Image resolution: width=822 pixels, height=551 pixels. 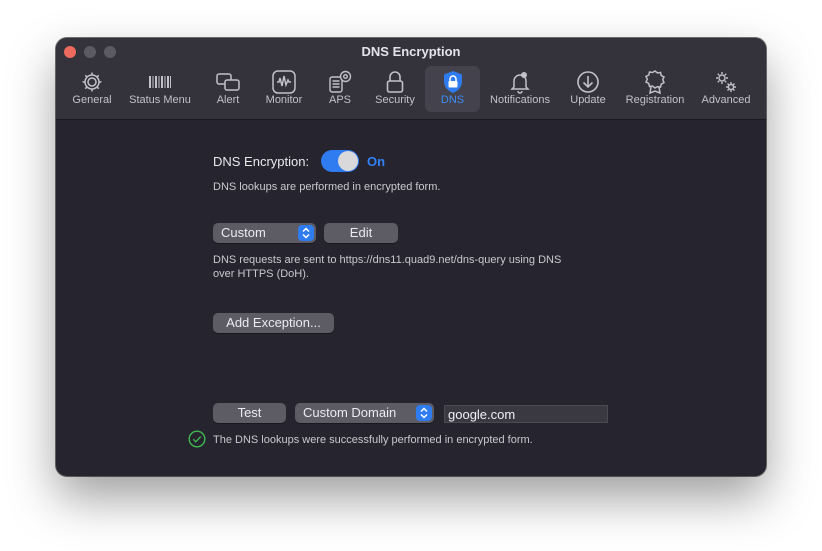 What do you see at coordinates (249, 413) in the screenshot?
I see `test-button: Test` at bounding box center [249, 413].